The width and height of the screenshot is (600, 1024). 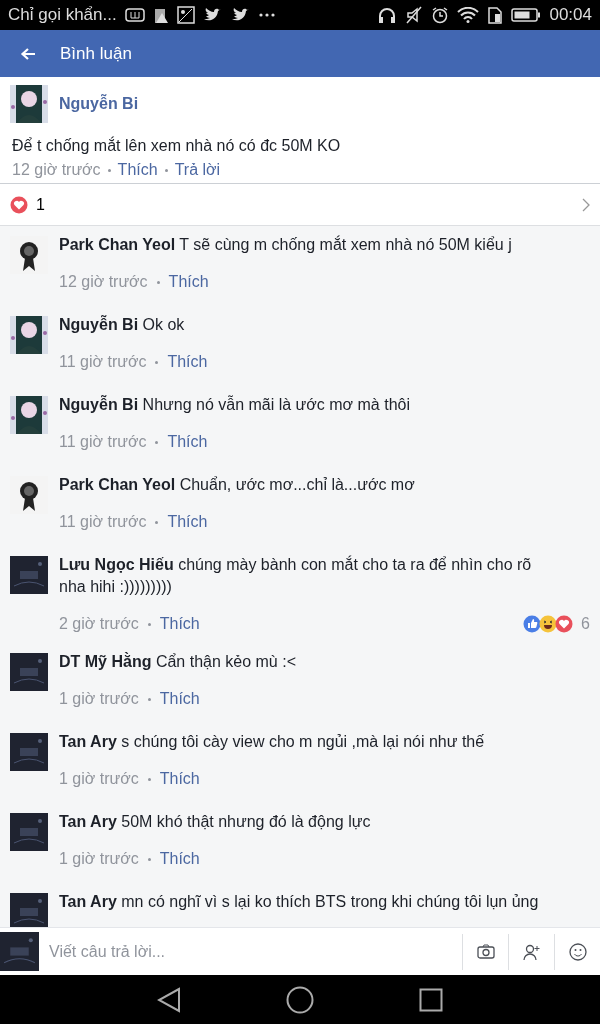 I want to click on sim-card-icon, so click(x=495, y=15).